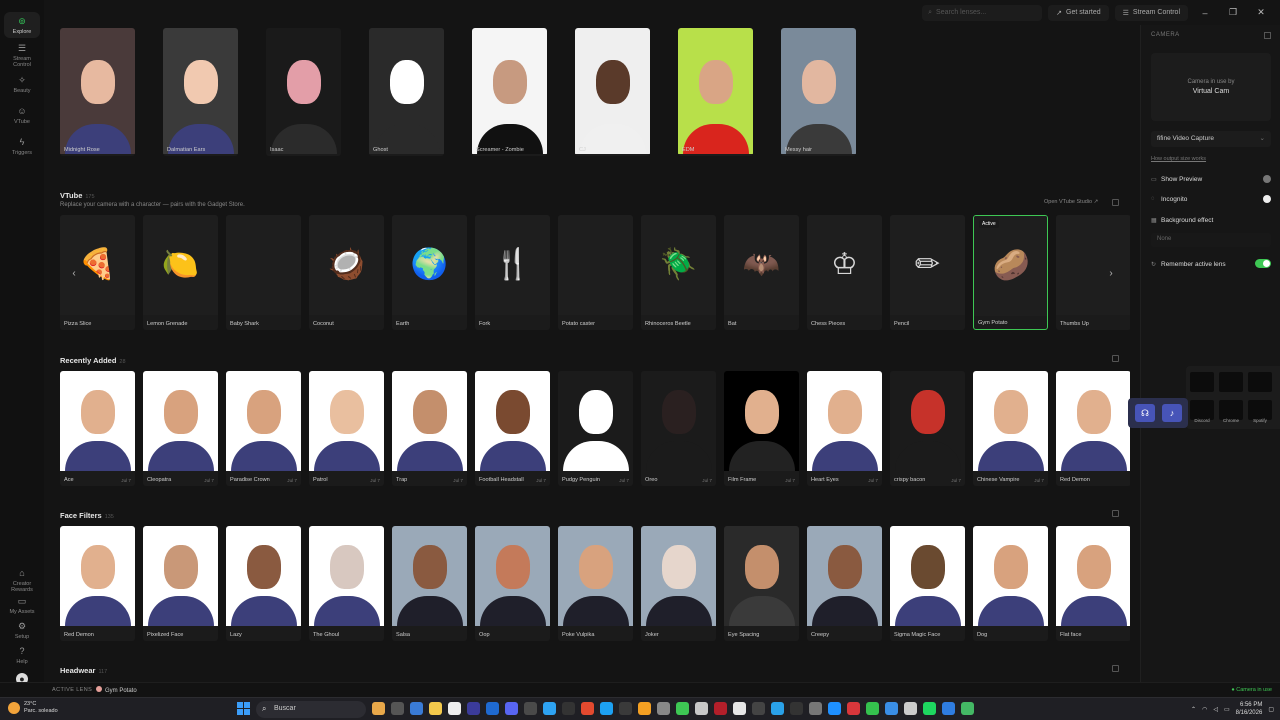  I want to click on lens-card: Screamer - Zombie, so click(509, 92).